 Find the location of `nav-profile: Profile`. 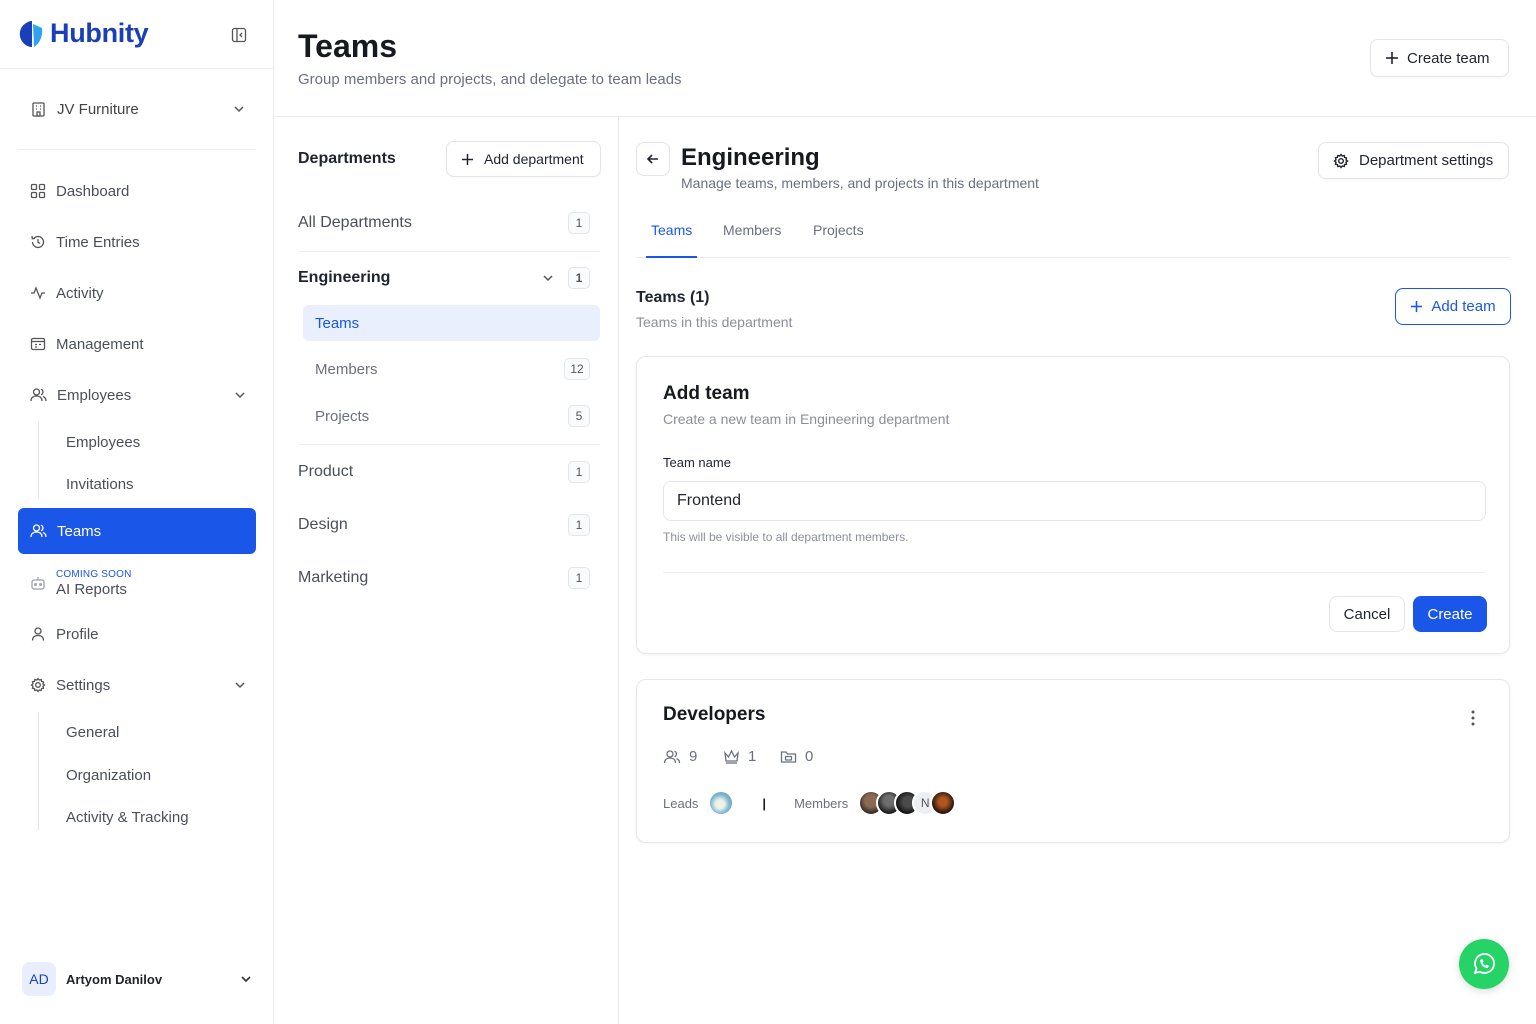

nav-profile: Profile is located at coordinates (137, 634).